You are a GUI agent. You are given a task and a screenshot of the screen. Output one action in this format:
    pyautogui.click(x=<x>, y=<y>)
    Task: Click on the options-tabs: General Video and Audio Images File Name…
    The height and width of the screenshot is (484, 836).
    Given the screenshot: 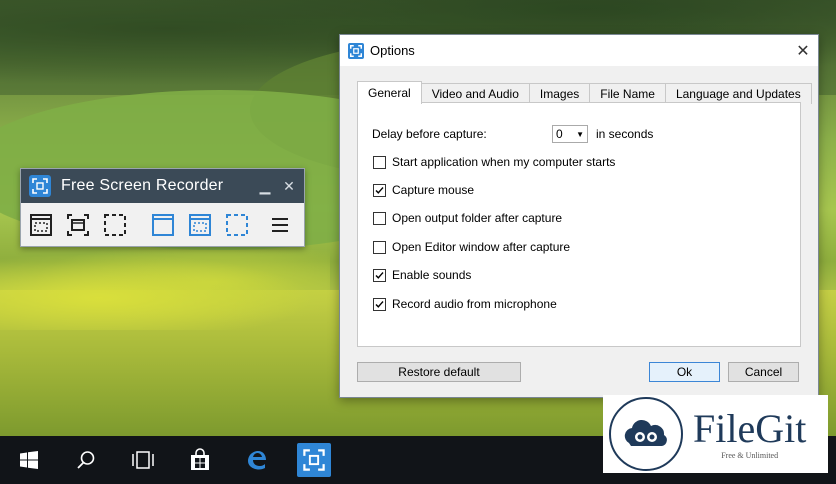 What is the action you would take?
    pyautogui.click(x=584, y=92)
    